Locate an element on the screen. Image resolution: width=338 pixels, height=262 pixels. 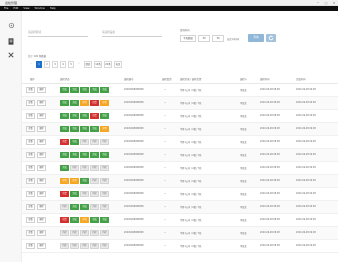
page-jump-button: 跳转 is located at coordinates (88, 64).